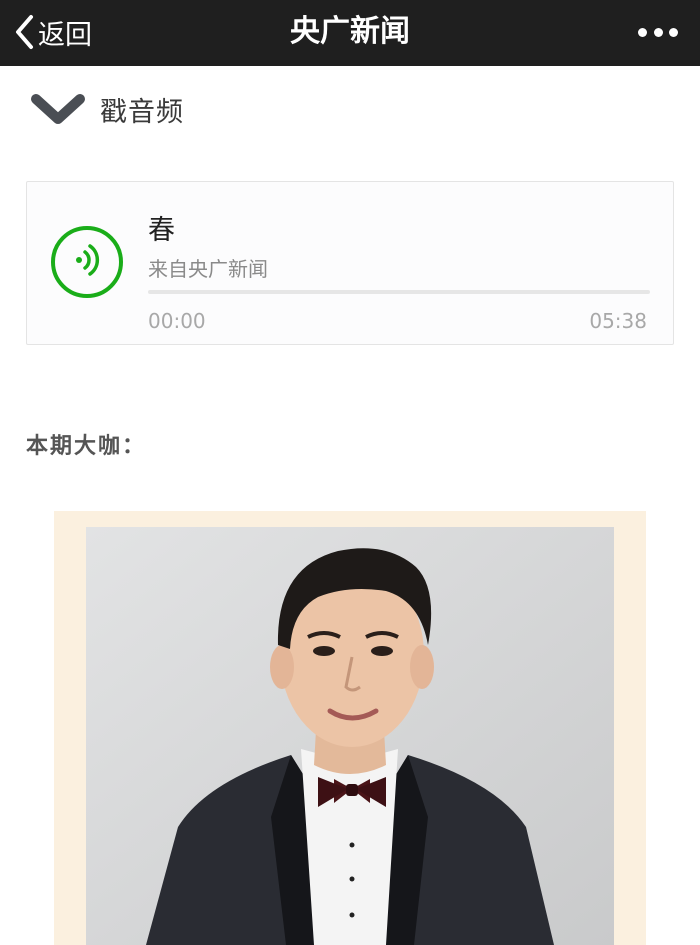 This screenshot has width=700, height=945. Describe the element at coordinates (86, 446) in the screenshot. I see `section-heading: 本期大咖：` at that location.